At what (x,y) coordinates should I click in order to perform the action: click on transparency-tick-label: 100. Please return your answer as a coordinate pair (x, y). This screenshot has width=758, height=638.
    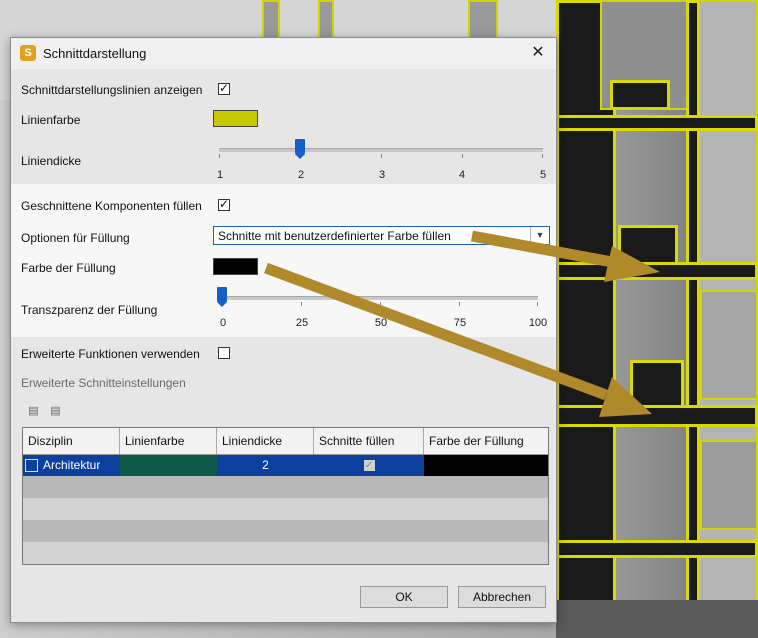
    Looking at the image, I should click on (538, 323).